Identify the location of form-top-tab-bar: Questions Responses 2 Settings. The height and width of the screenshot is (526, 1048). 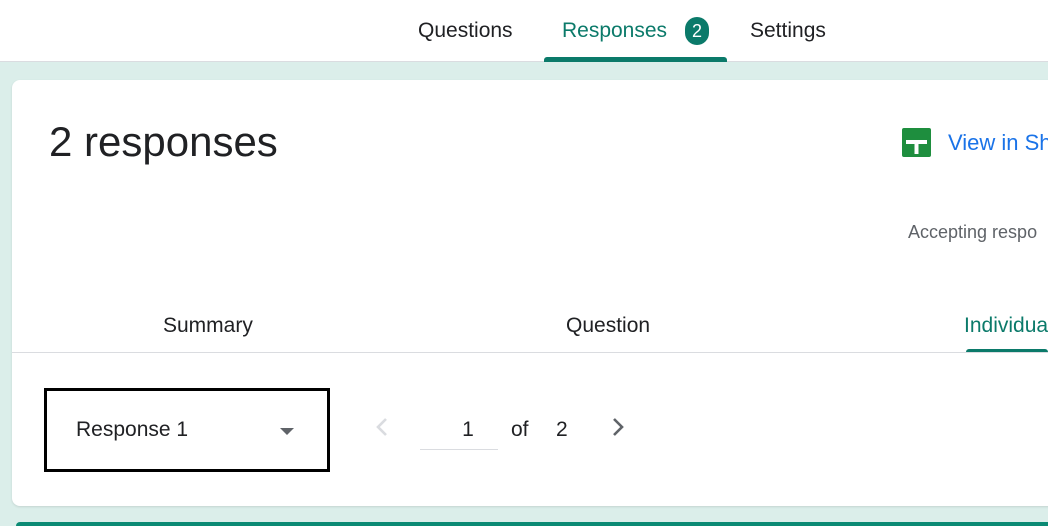
(524, 31).